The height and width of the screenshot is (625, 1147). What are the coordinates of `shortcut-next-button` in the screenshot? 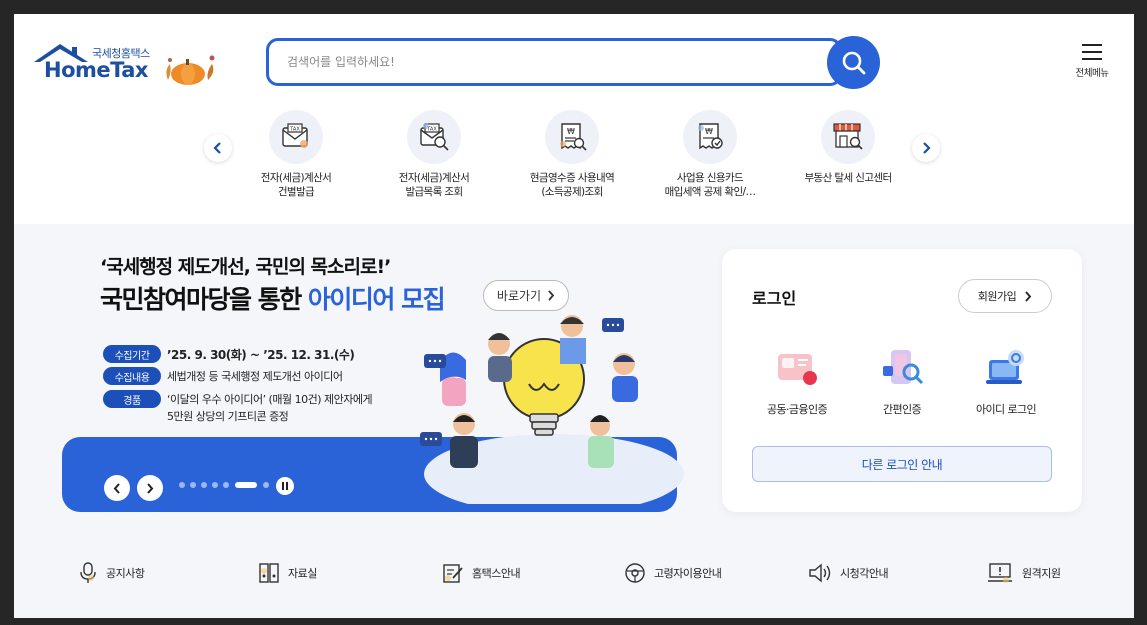 It's located at (926, 148).